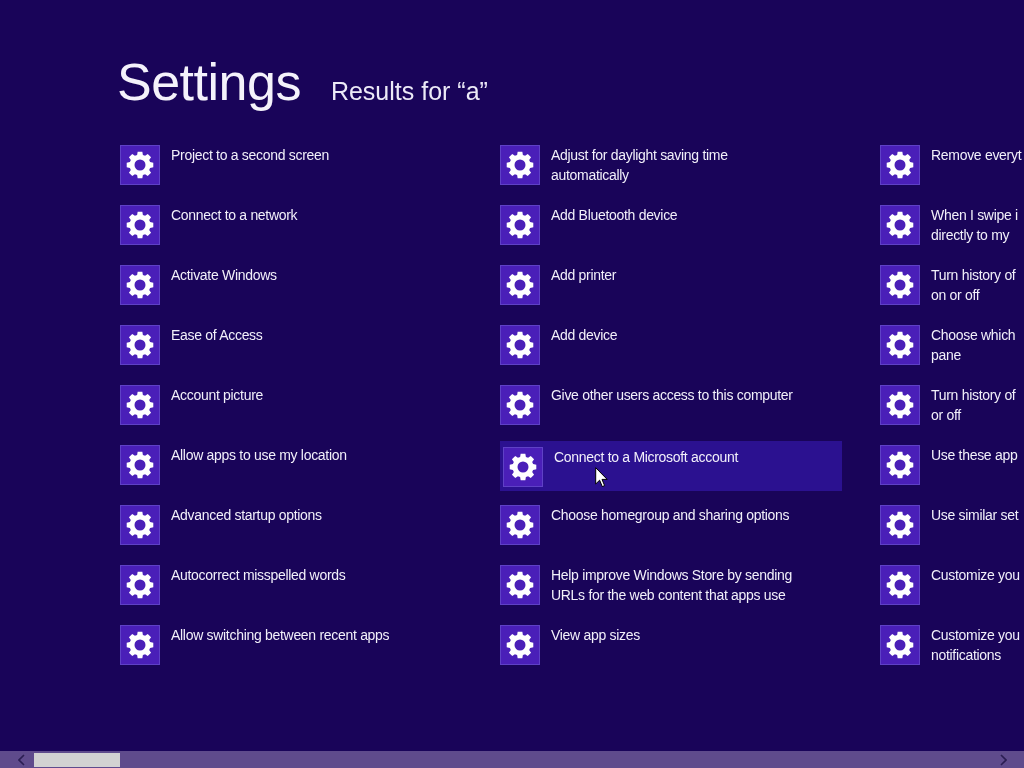 This screenshot has width=1024, height=768. I want to click on scrollbar-thumb, so click(77, 759).